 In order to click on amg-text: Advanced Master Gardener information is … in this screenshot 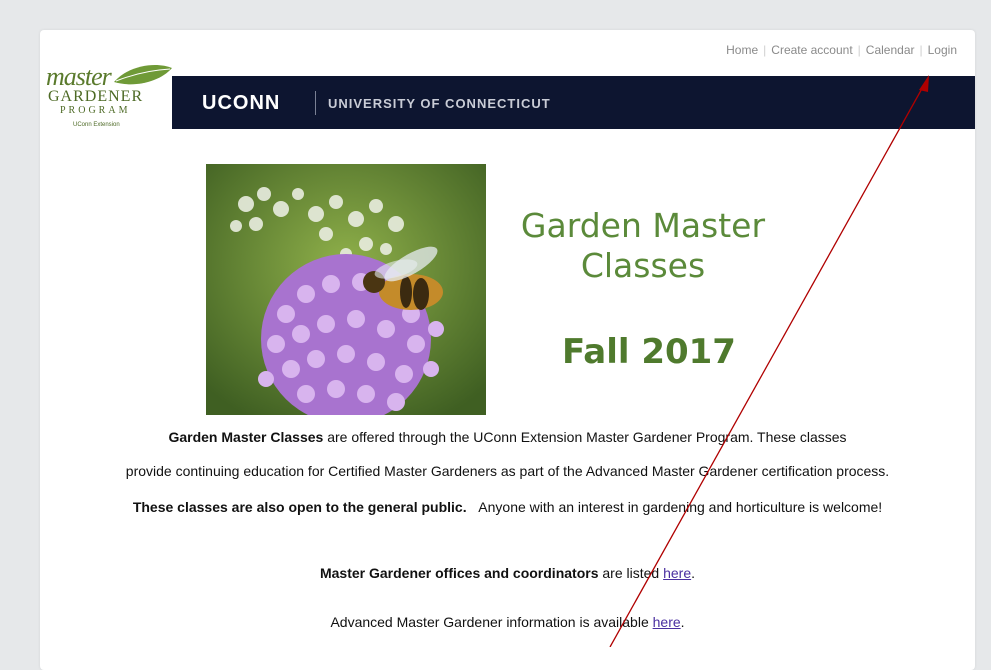, I will do `click(491, 622)`.